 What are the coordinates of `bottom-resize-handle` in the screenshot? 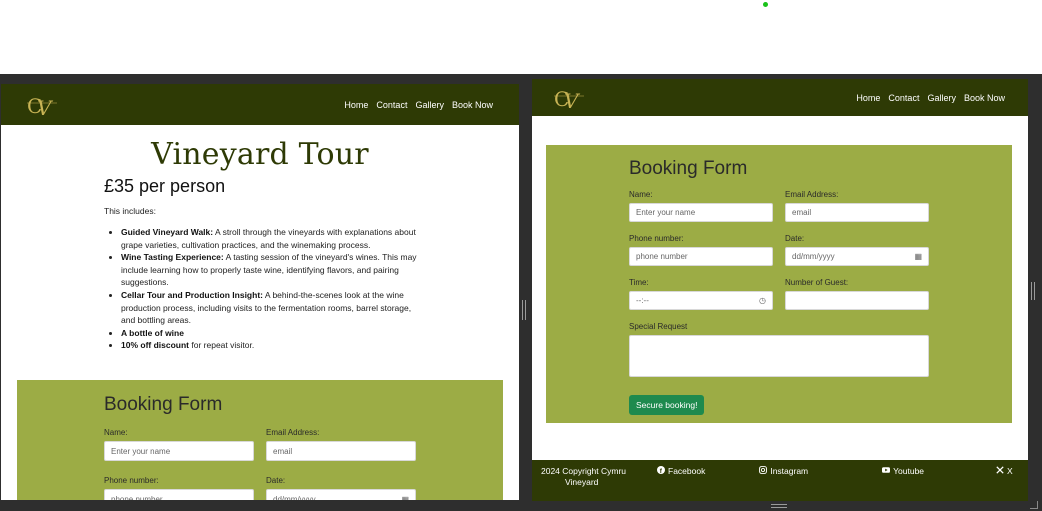 It's located at (779, 506).